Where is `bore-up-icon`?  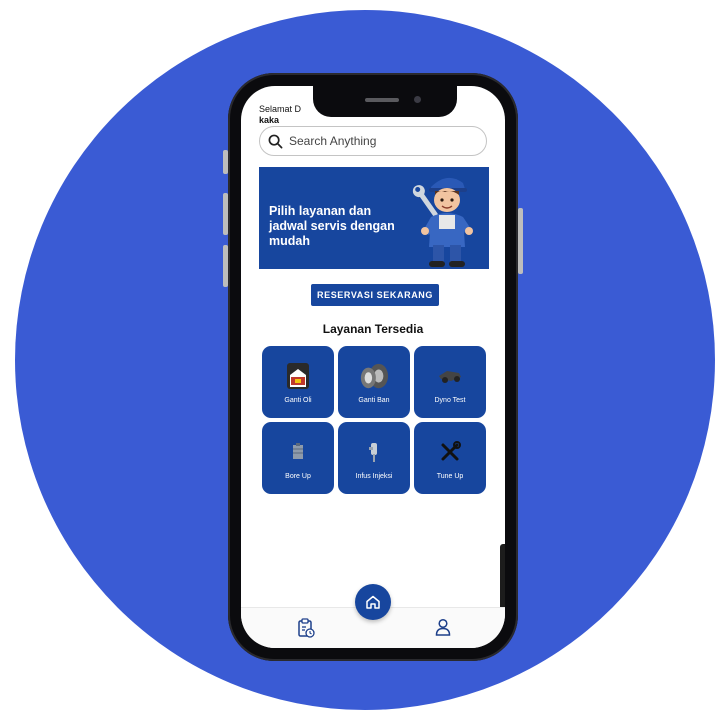 bore-up-icon is located at coordinates (298, 452).